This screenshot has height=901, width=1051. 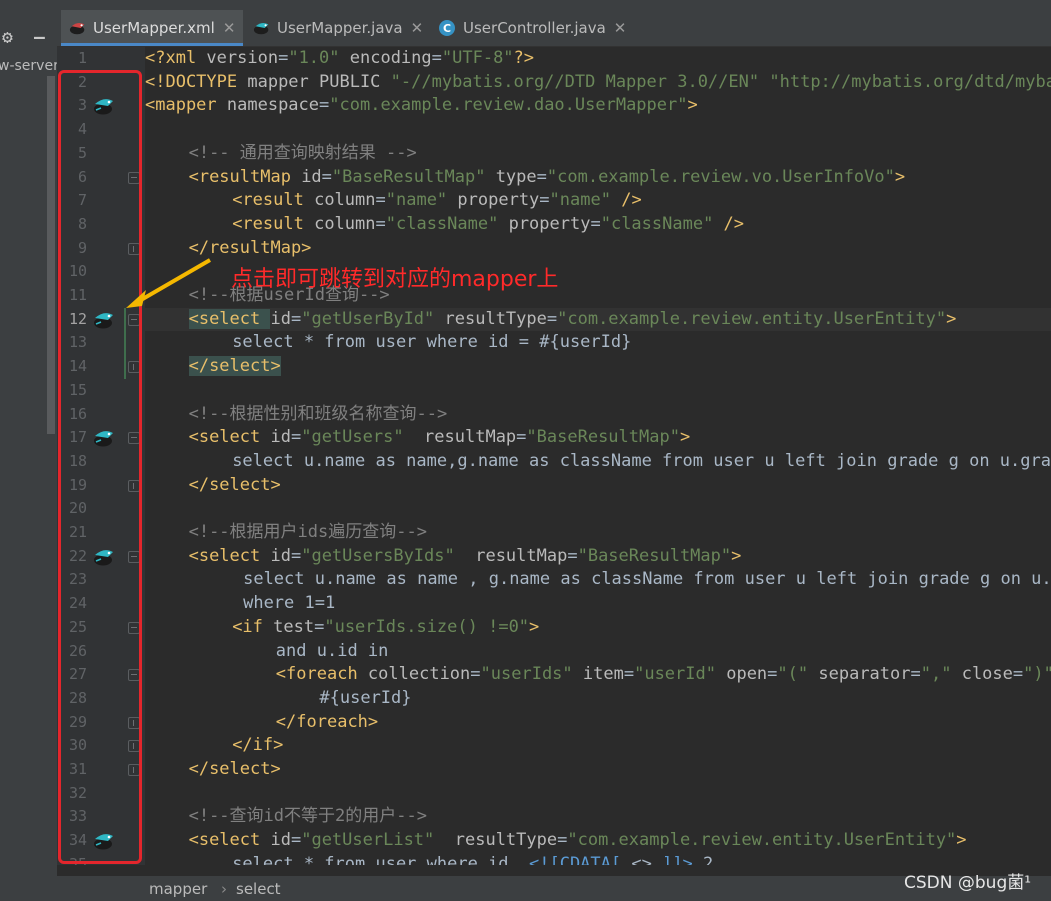 I want to click on code-token: version, so click(x=242, y=58).